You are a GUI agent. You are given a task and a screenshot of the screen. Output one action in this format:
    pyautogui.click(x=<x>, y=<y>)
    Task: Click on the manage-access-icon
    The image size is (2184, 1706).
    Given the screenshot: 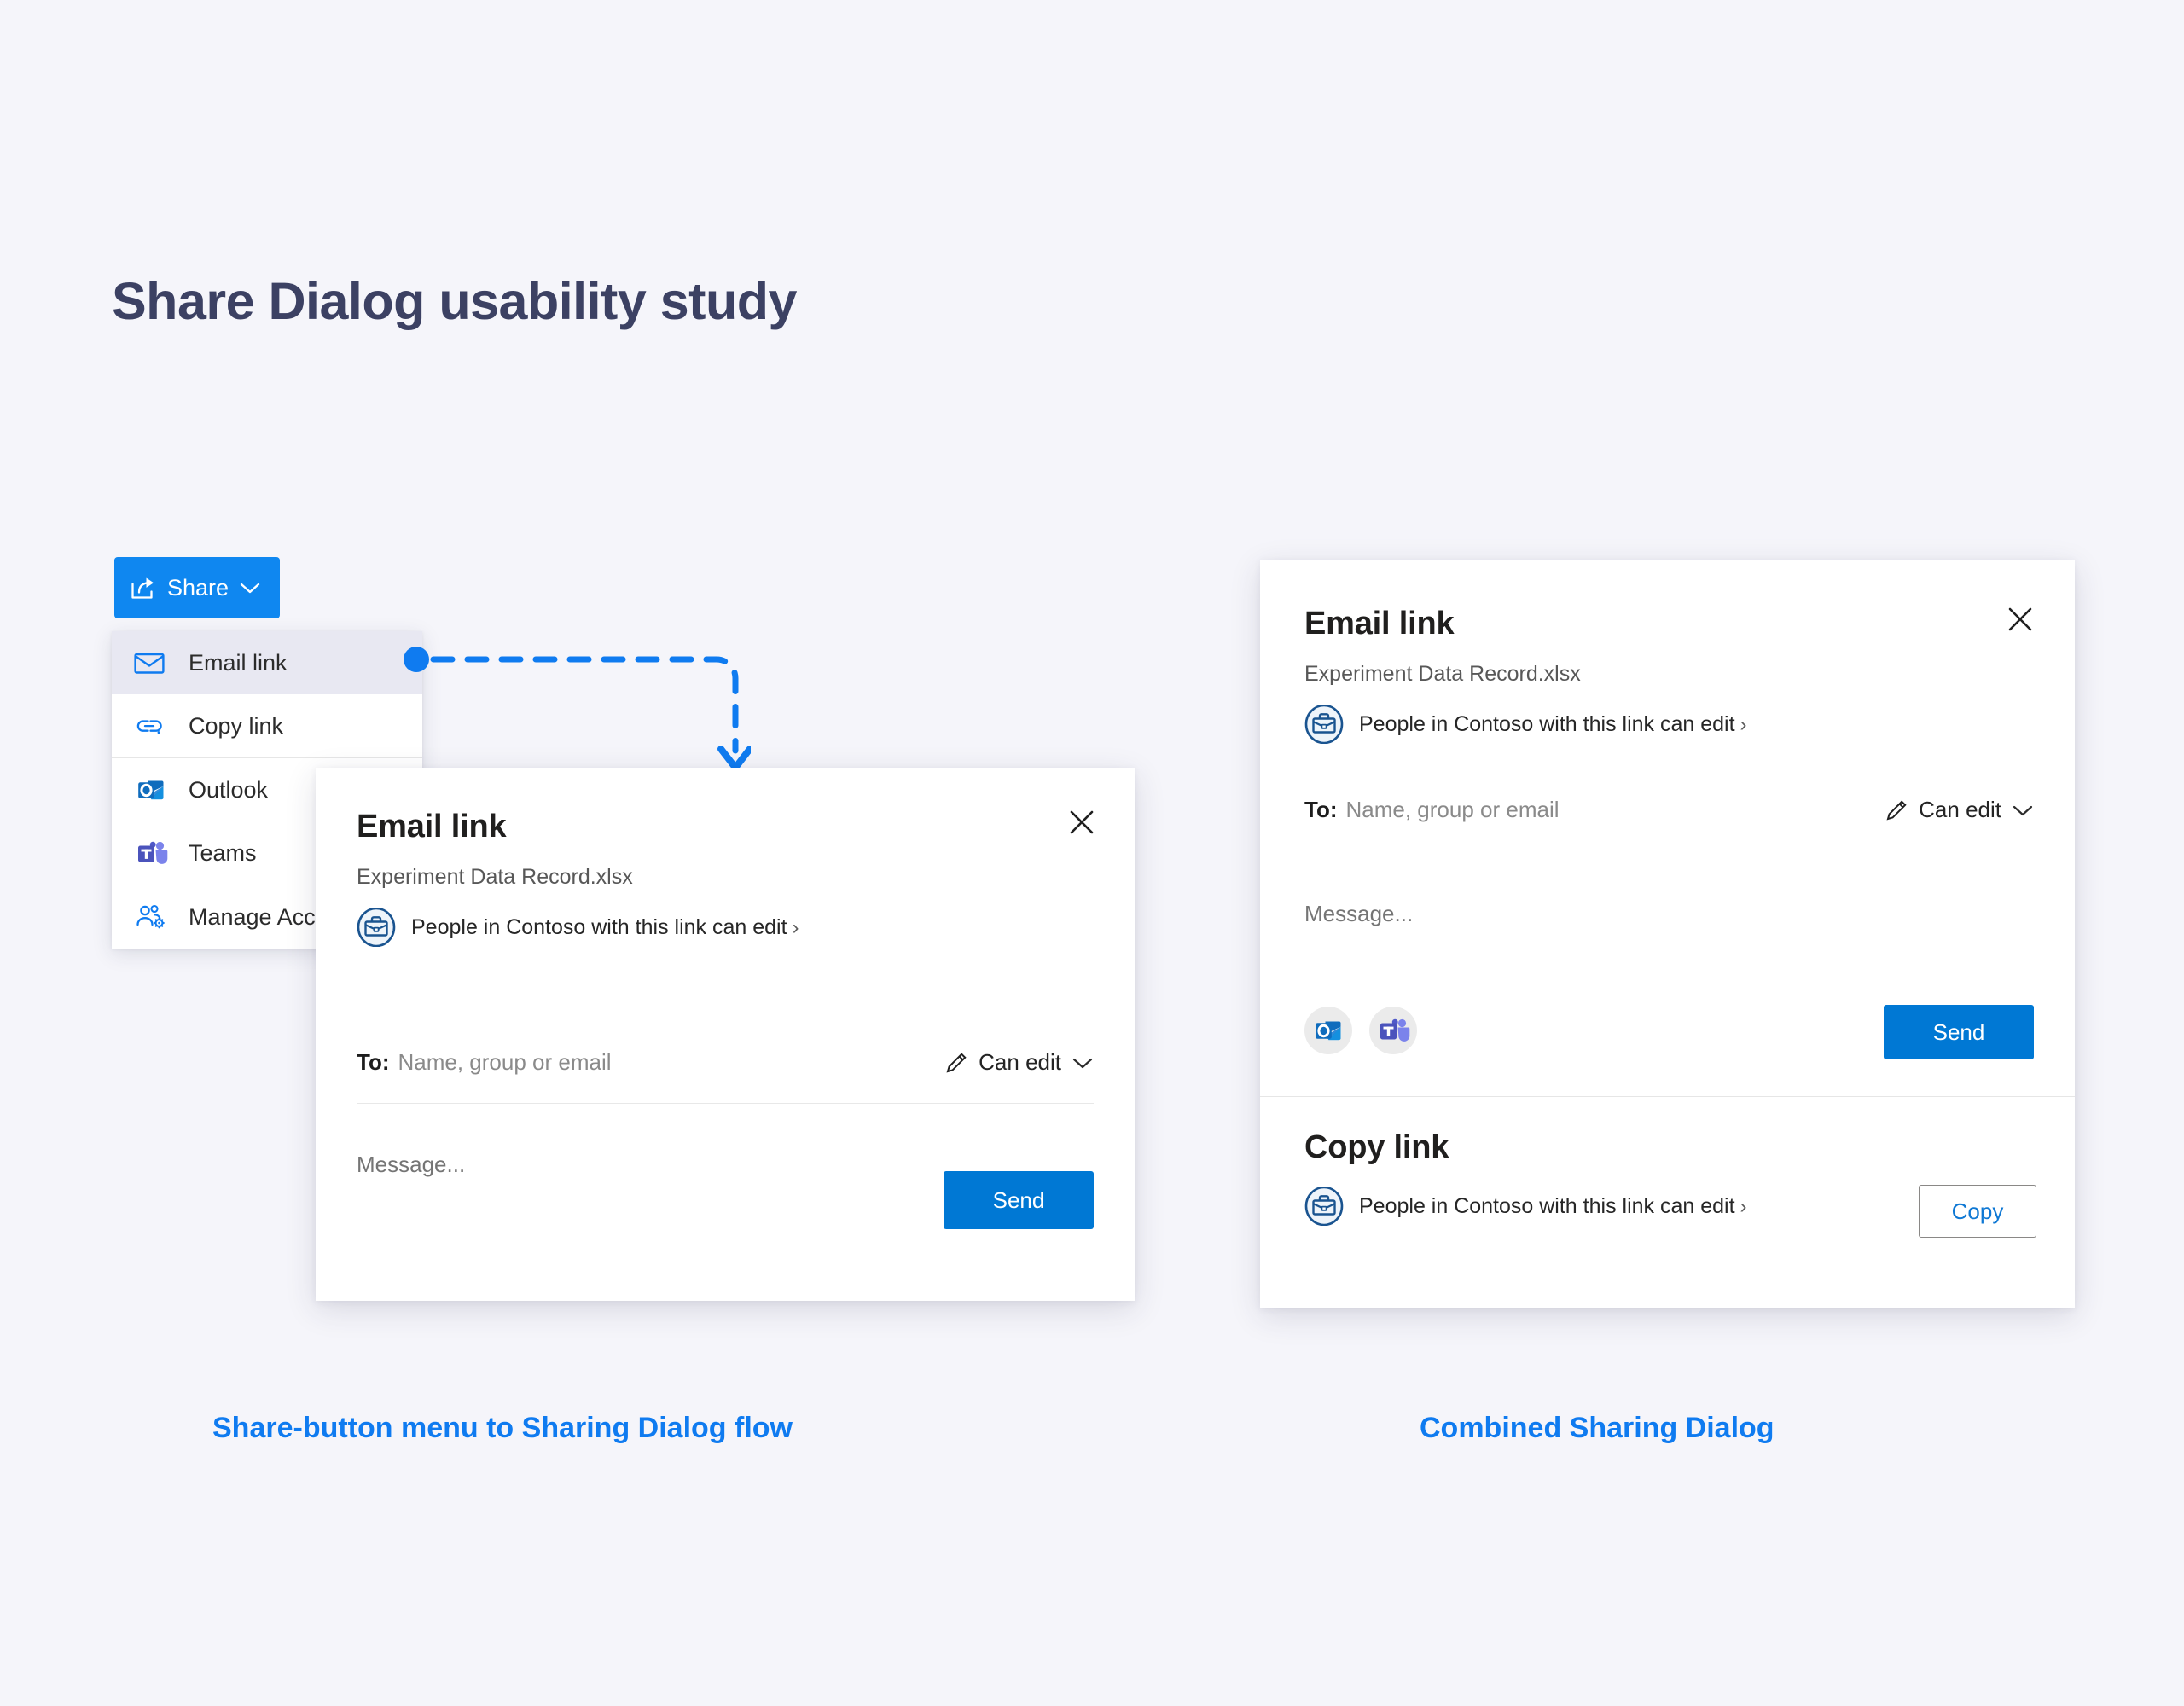 What is the action you would take?
    pyautogui.click(x=152, y=917)
    